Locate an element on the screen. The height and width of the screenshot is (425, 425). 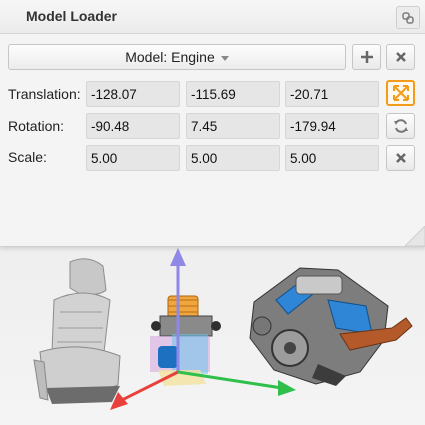
move-arrows-icon is located at coordinates (400, 93).